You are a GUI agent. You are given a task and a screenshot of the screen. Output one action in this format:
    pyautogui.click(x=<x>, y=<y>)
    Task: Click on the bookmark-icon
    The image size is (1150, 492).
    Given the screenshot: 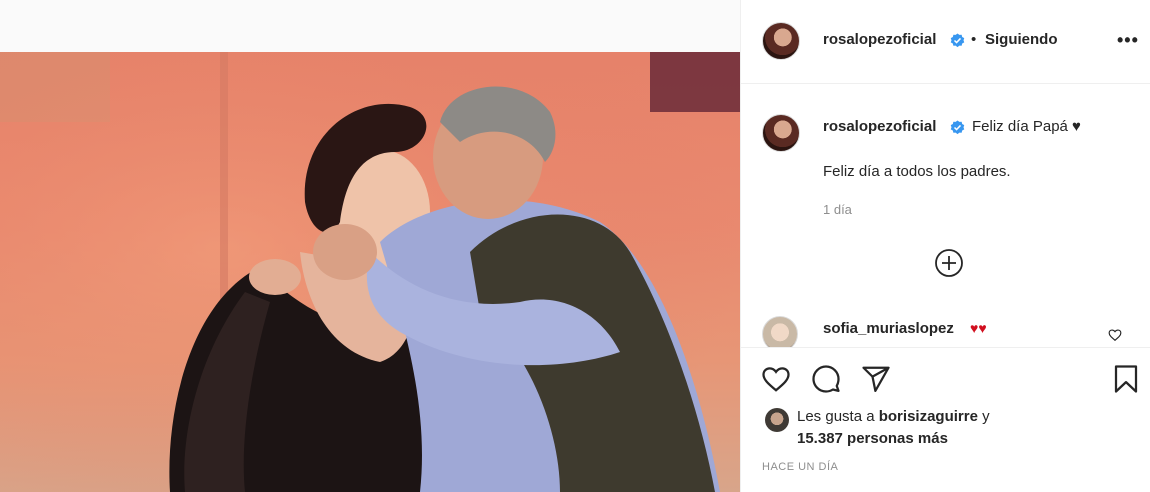 What is the action you would take?
    pyautogui.click(x=1126, y=379)
    